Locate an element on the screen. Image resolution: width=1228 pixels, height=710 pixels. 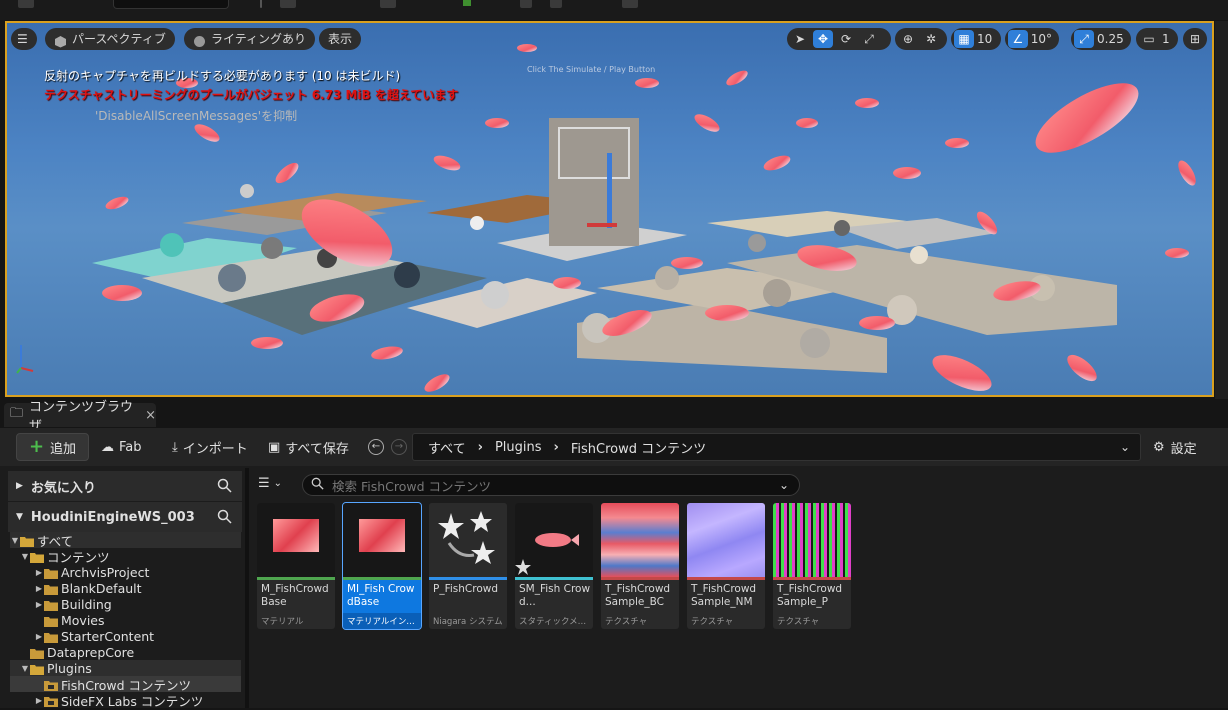
import-button: ⤓ インポート is located at coordinates (210, 447).